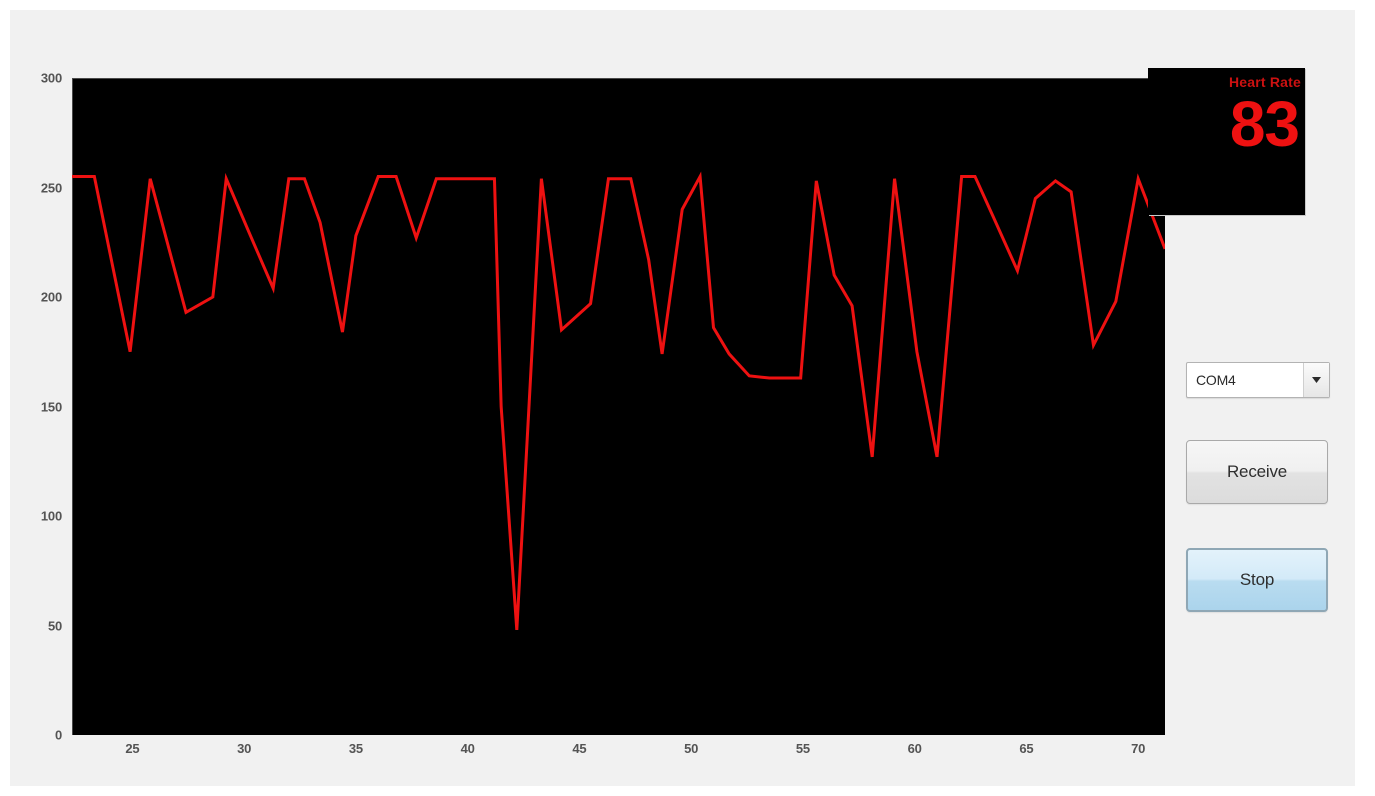 The height and width of the screenshot is (796, 1375). I want to click on chevron-down-icon, so click(1316, 380).